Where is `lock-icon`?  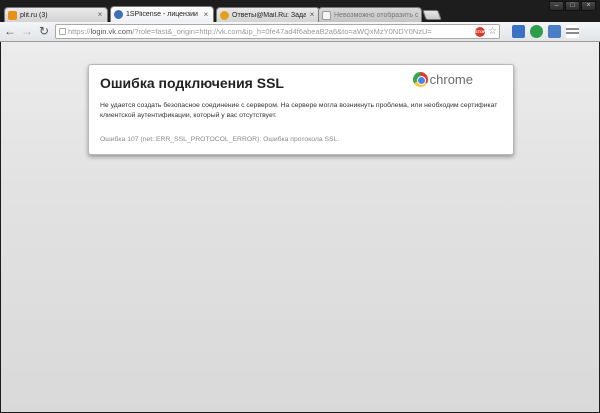 lock-icon is located at coordinates (62, 31).